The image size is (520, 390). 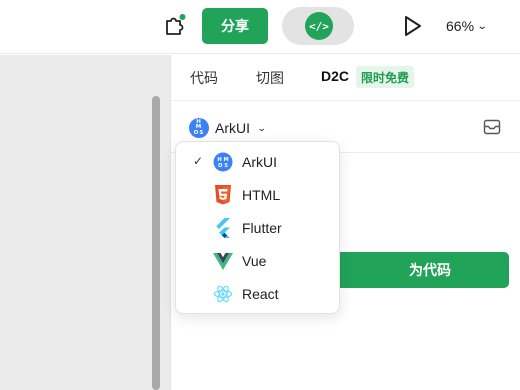 I want to click on option-arkui: ✓ H M O S ArkUI, so click(x=257, y=162).